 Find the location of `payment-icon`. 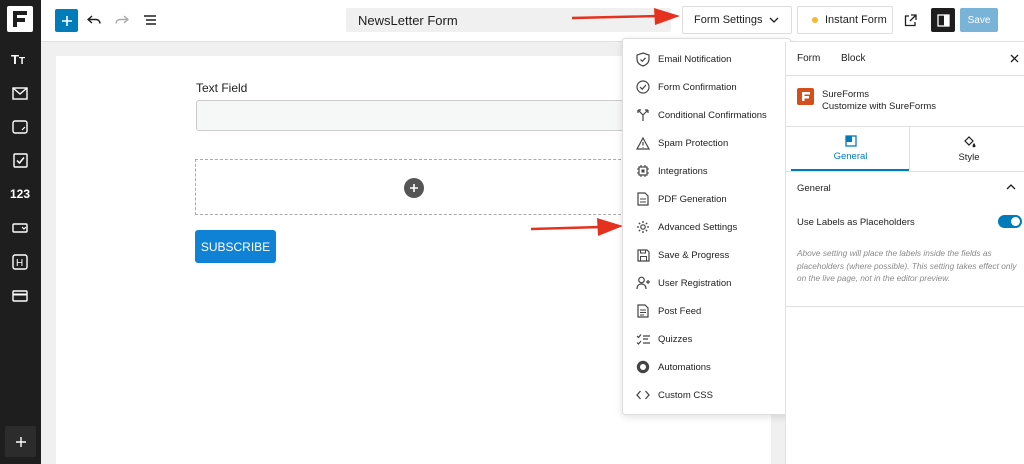

payment-icon is located at coordinates (20, 296).